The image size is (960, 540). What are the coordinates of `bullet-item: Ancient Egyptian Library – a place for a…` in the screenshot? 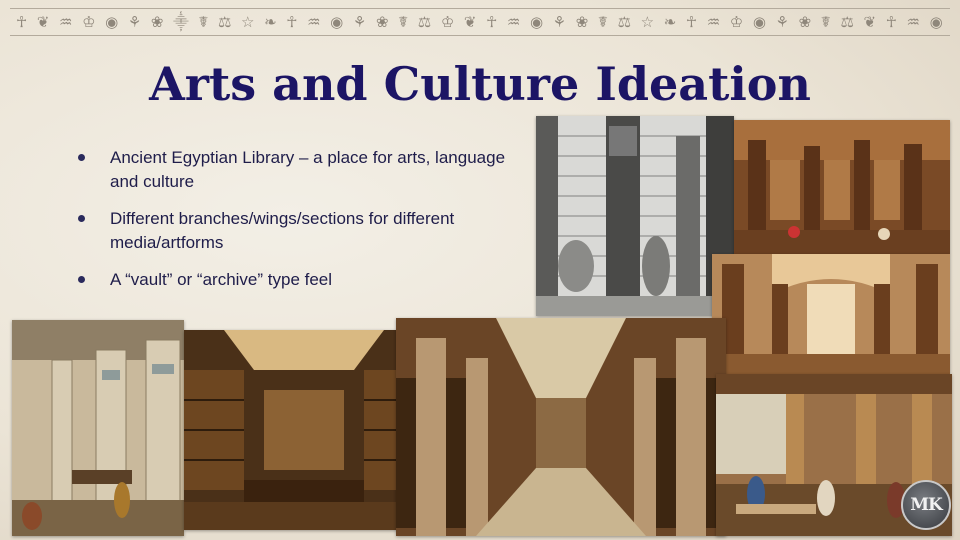 It's located at (293, 170).